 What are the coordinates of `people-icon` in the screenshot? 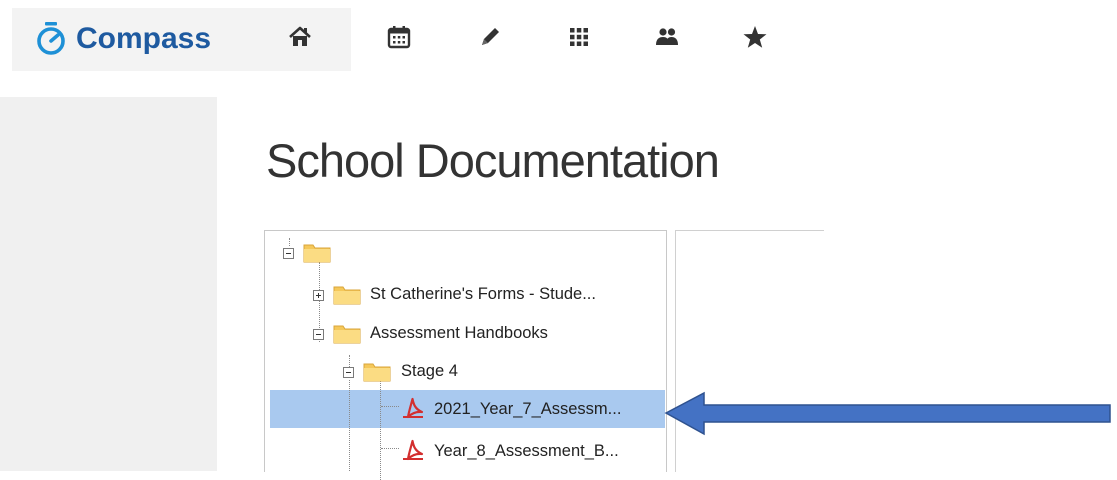 It's located at (667, 37).